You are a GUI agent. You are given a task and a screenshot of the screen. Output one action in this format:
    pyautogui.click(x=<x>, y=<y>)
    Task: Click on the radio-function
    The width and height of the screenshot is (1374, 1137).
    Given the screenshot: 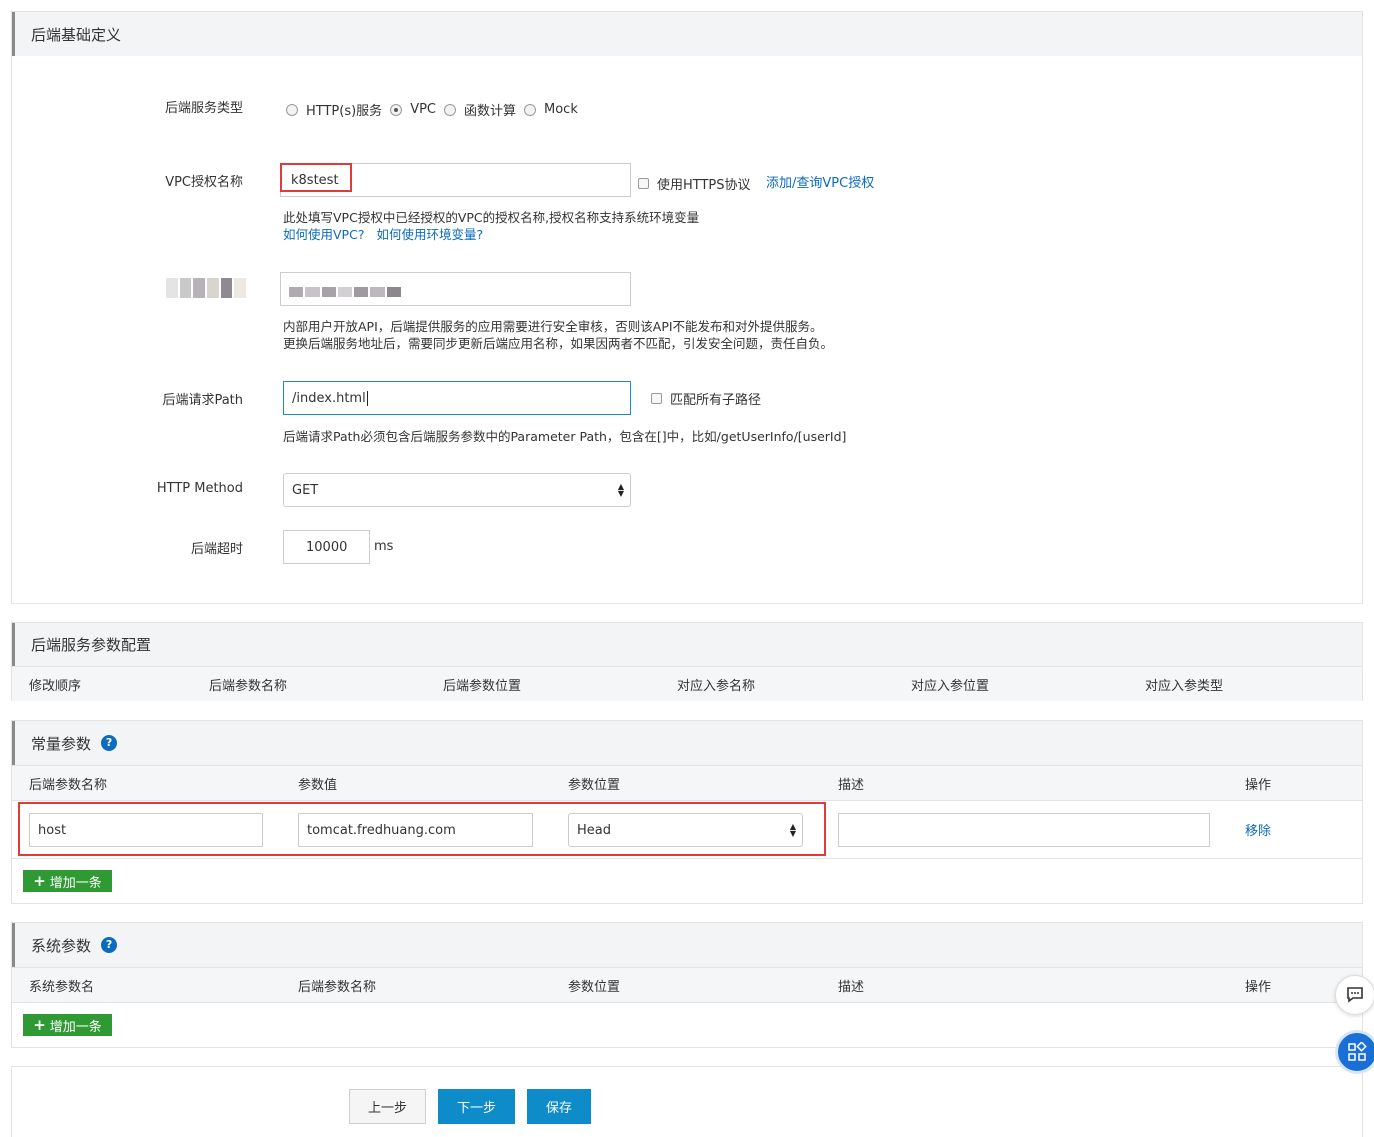 What is the action you would take?
    pyautogui.click(x=450, y=109)
    